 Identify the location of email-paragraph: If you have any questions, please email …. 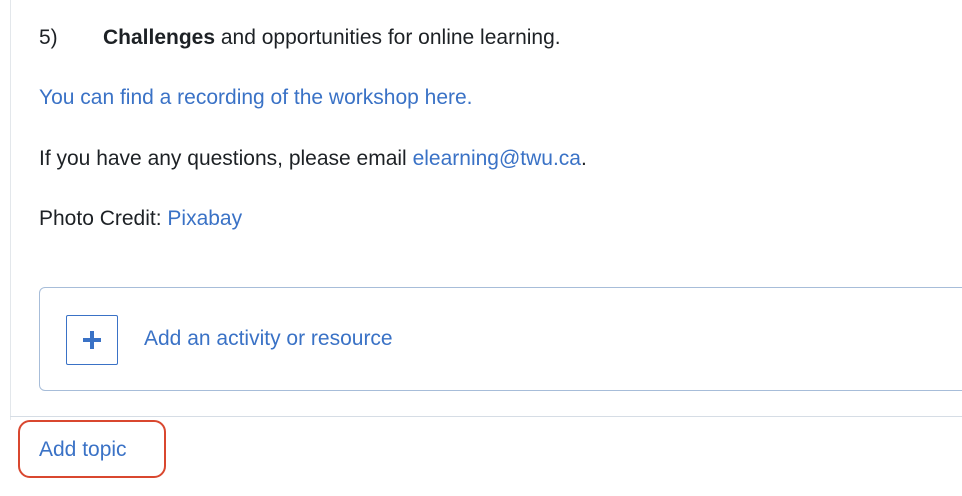
(313, 159).